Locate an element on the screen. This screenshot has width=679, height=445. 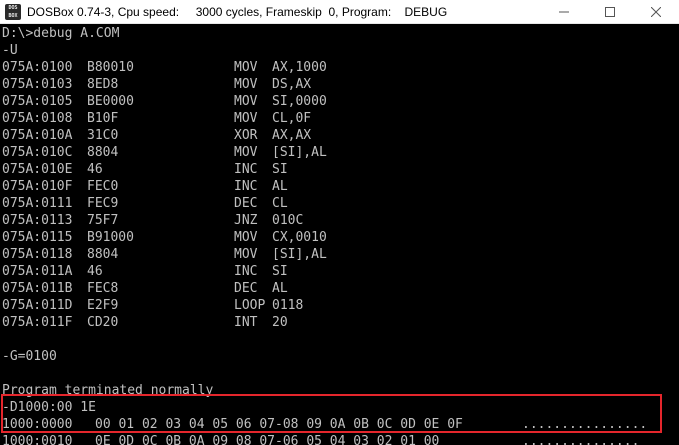
close-button is located at coordinates (656, 12).